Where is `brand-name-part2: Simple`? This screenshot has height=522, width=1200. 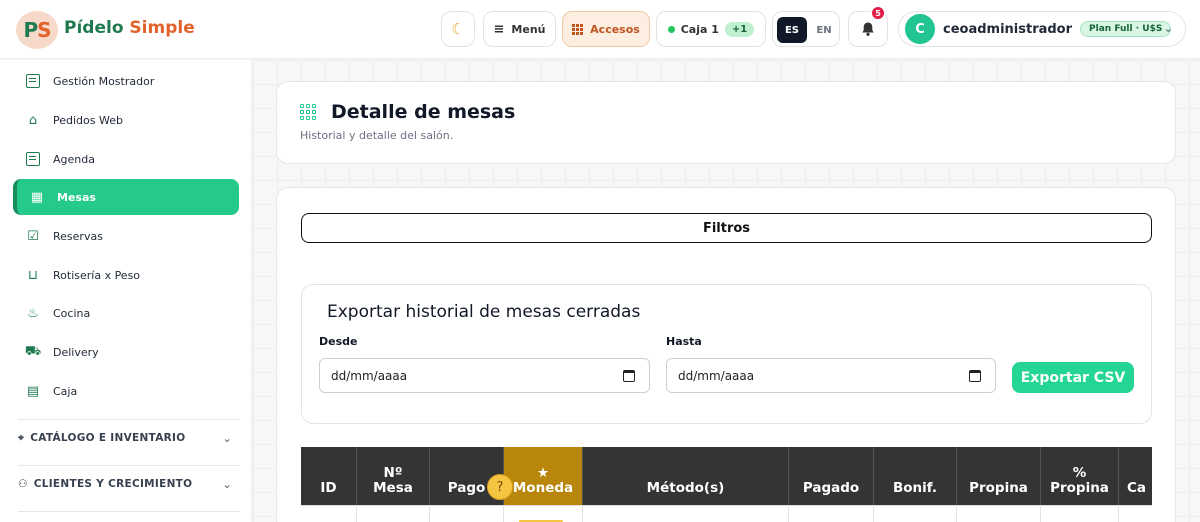 brand-name-part2: Simple is located at coordinates (162, 28).